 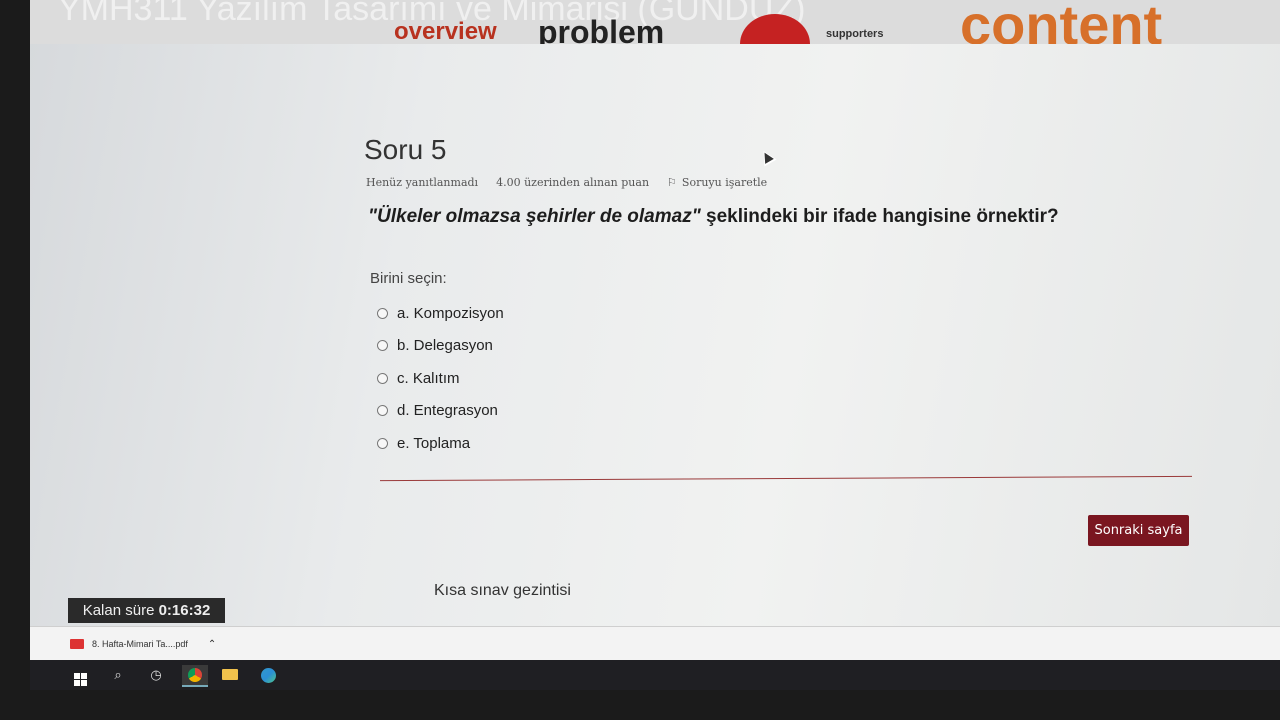 What do you see at coordinates (879, 216) in the screenshot?
I see `question-rest: şeklindeki bir ifade hangisine örnektir?` at bounding box center [879, 216].